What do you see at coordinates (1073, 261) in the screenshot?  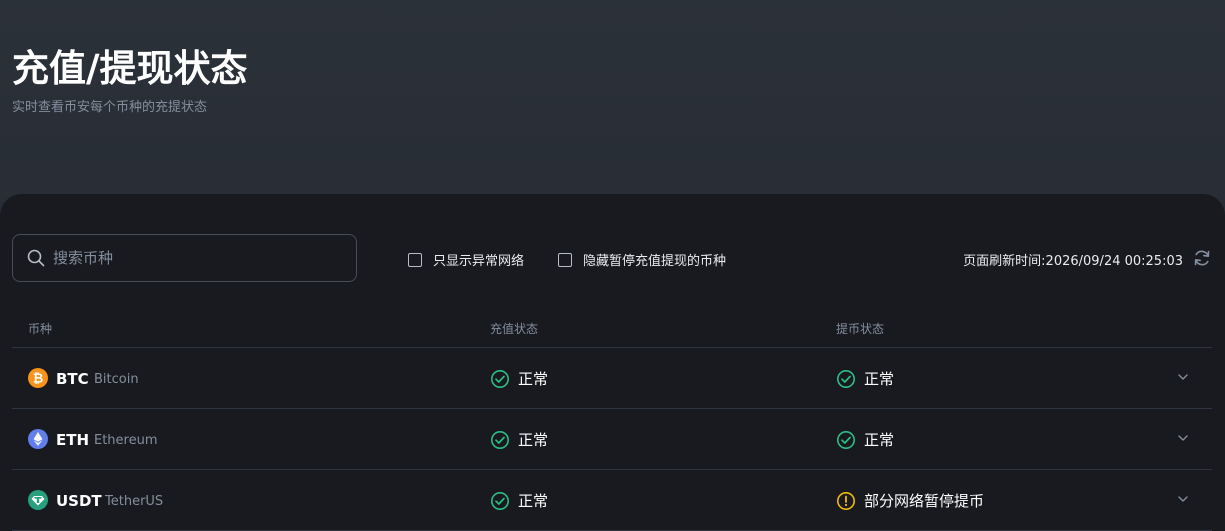 I see `refresh-time: 页面刷新时间:2026/09/24 00:25:03` at bounding box center [1073, 261].